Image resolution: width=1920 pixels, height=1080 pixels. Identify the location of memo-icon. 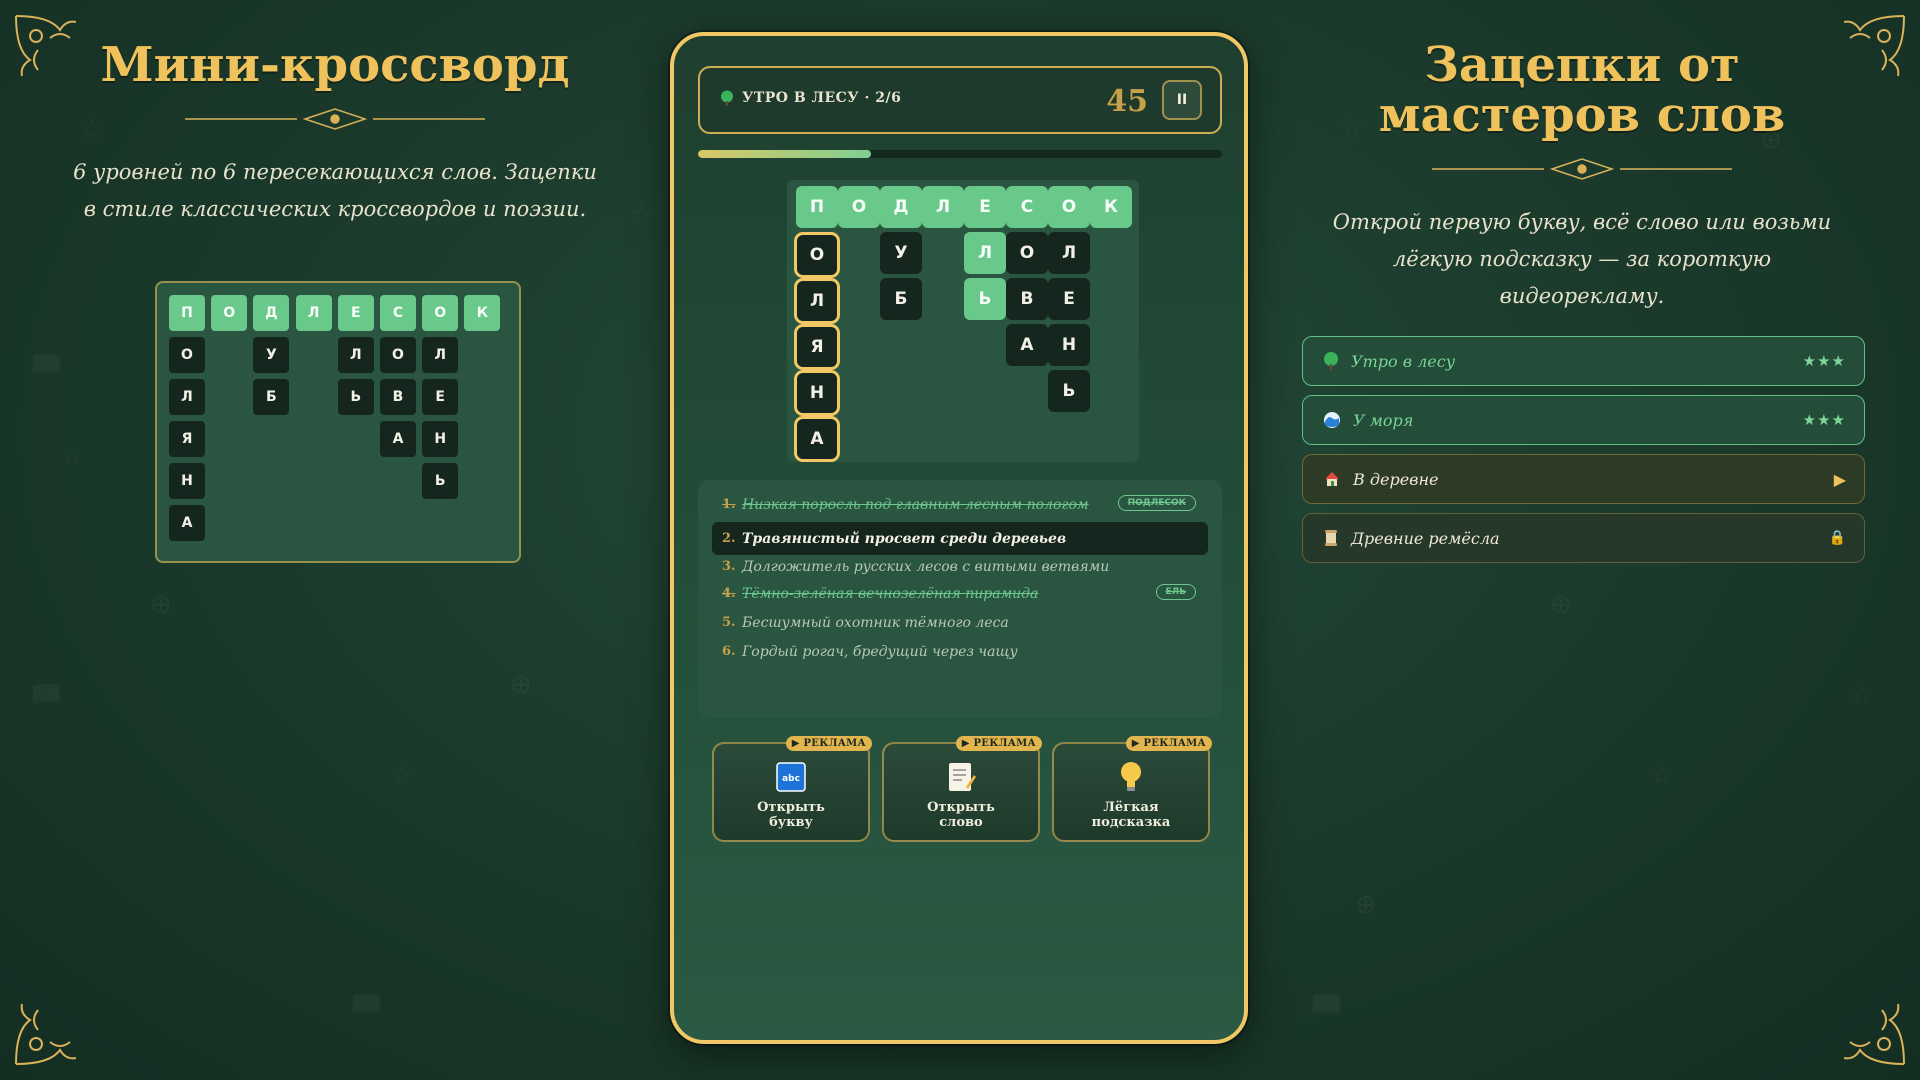
(961, 777).